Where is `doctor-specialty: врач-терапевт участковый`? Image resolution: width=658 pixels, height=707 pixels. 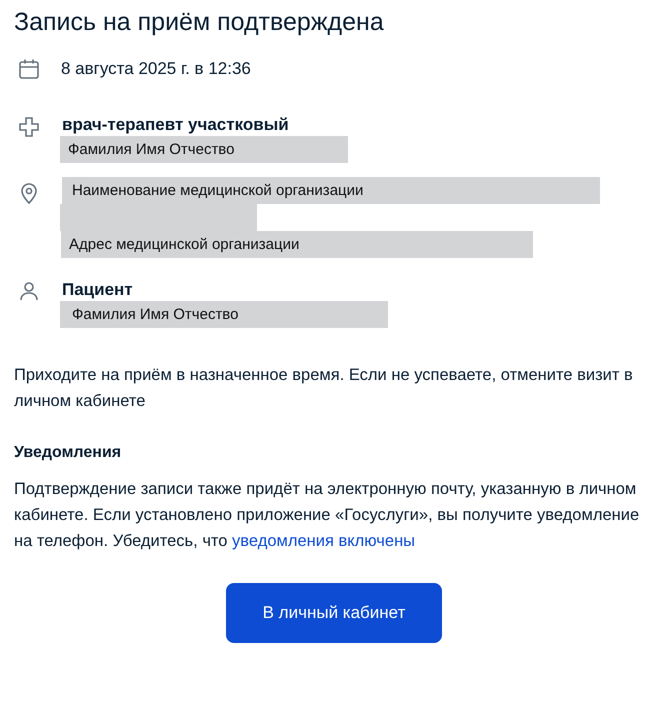 doctor-specialty: врач-терапевт участковый is located at coordinates (176, 125).